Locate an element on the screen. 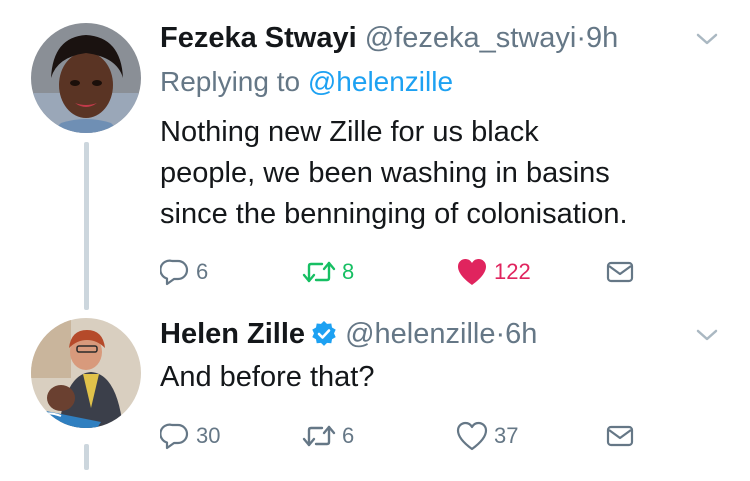 The height and width of the screenshot is (481, 750). tweet-header: Fezeka Stwayi @fezeka_stwayi·9h is located at coordinates (389, 38).